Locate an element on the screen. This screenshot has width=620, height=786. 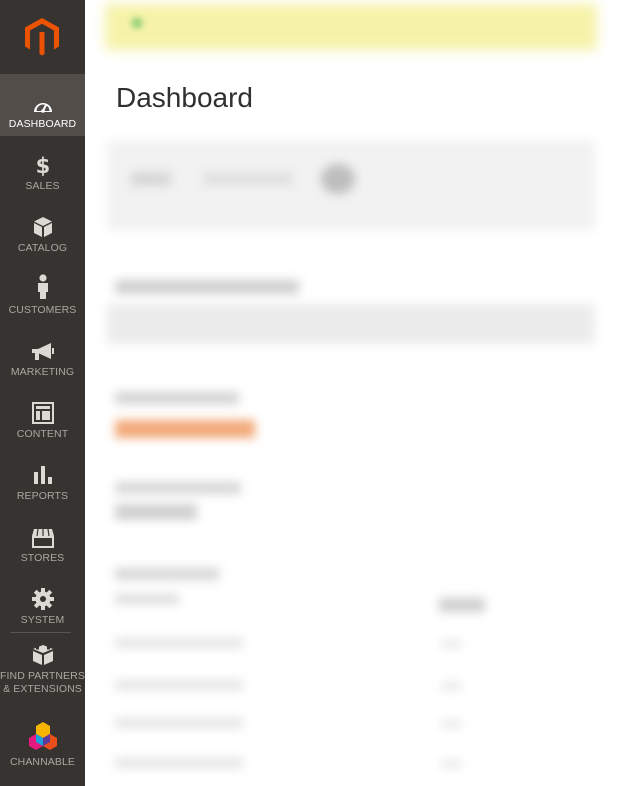
sidebar-item-customers: CUSTOMERS is located at coordinates (42, 291).